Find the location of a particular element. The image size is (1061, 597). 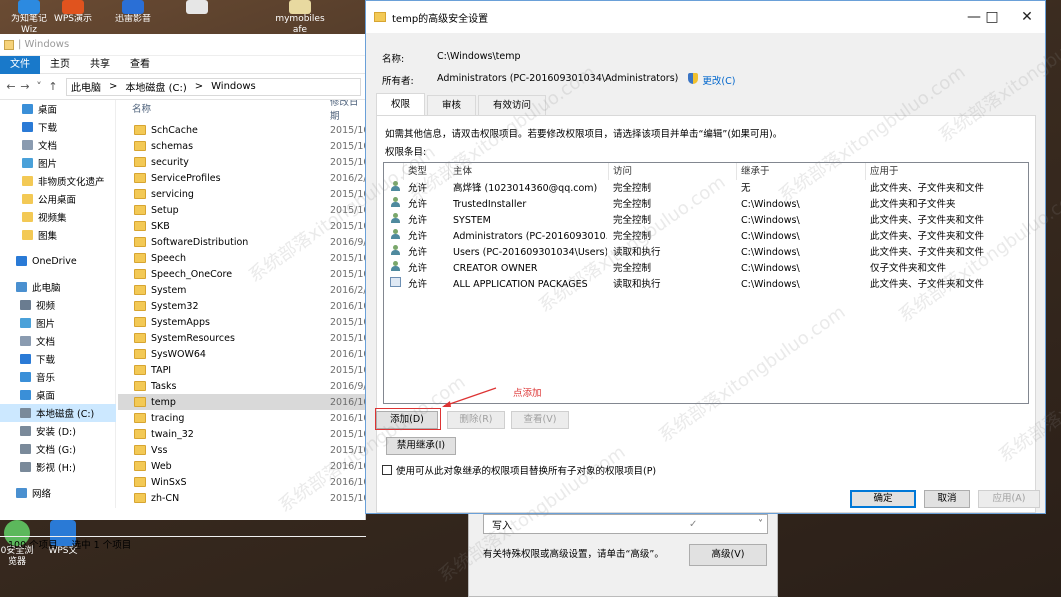

file-row: SysWOW64 2016/10 is located at coordinates (242, 354).